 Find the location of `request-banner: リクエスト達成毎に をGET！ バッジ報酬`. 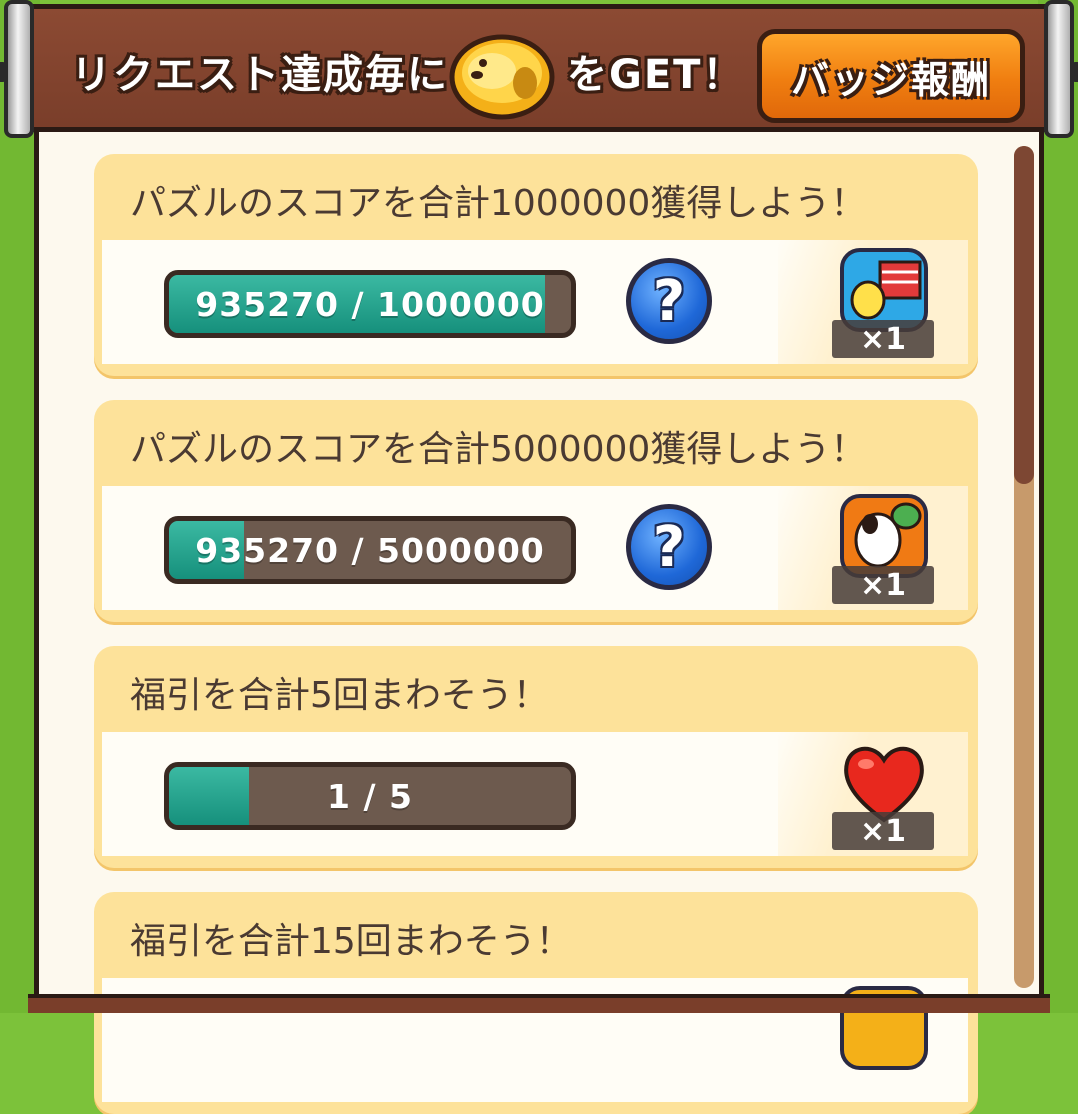

request-banner: リクエスト達成毎に をGET！ バッジ報酬 is located at coordinates (539, 68).